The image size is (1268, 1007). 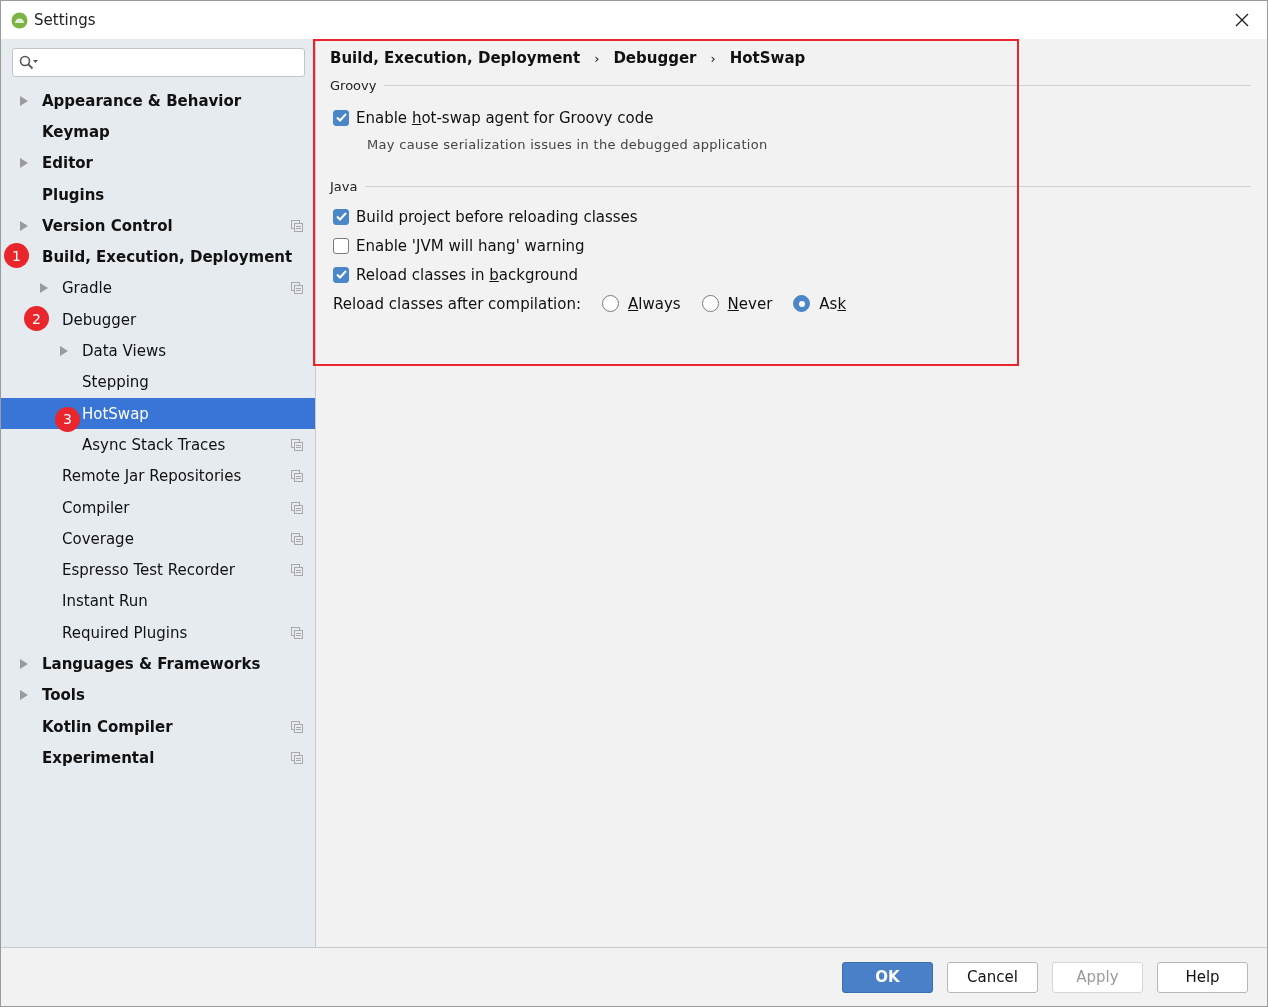 What do you see at coordinates (992, 977) in the screenshot?
I see `dialog-button: Cancel` at bounding box center [992, 977].